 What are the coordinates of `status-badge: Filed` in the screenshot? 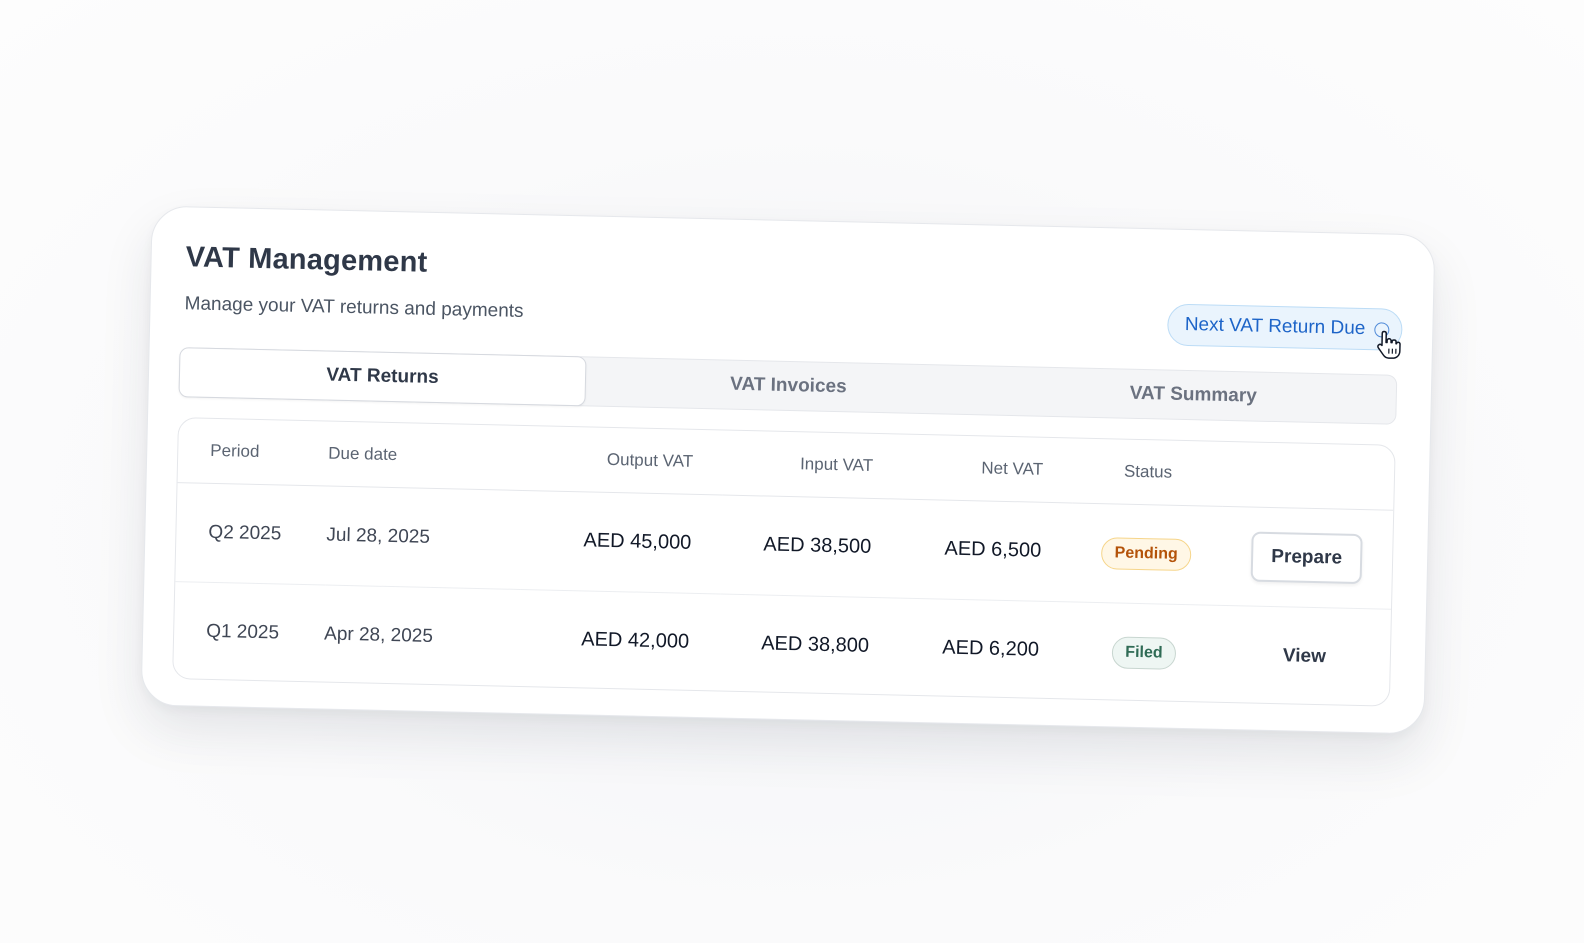 It's located at (1143, 653).